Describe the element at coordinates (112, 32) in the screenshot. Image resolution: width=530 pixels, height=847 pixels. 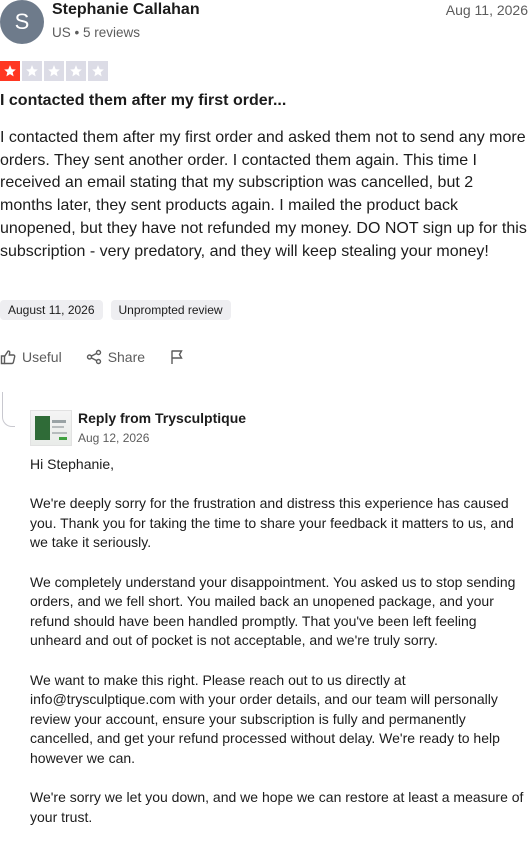
I see `reviewer-review-count: 5 reviews` at that location.